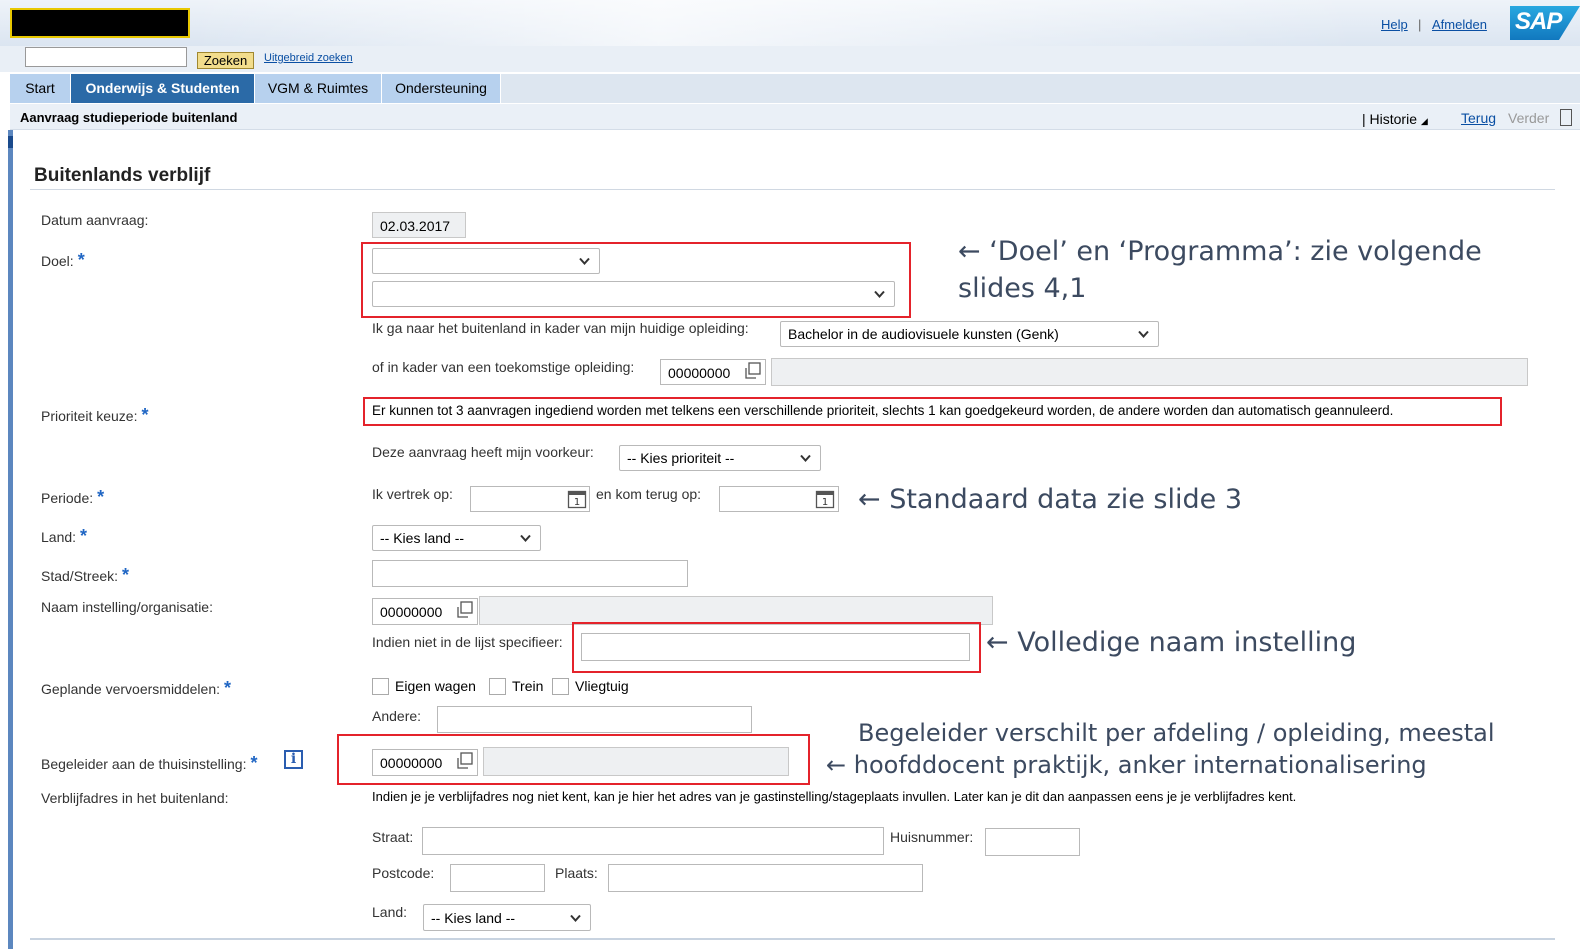  I want to click on checkbox-trein, so click(497, 686).